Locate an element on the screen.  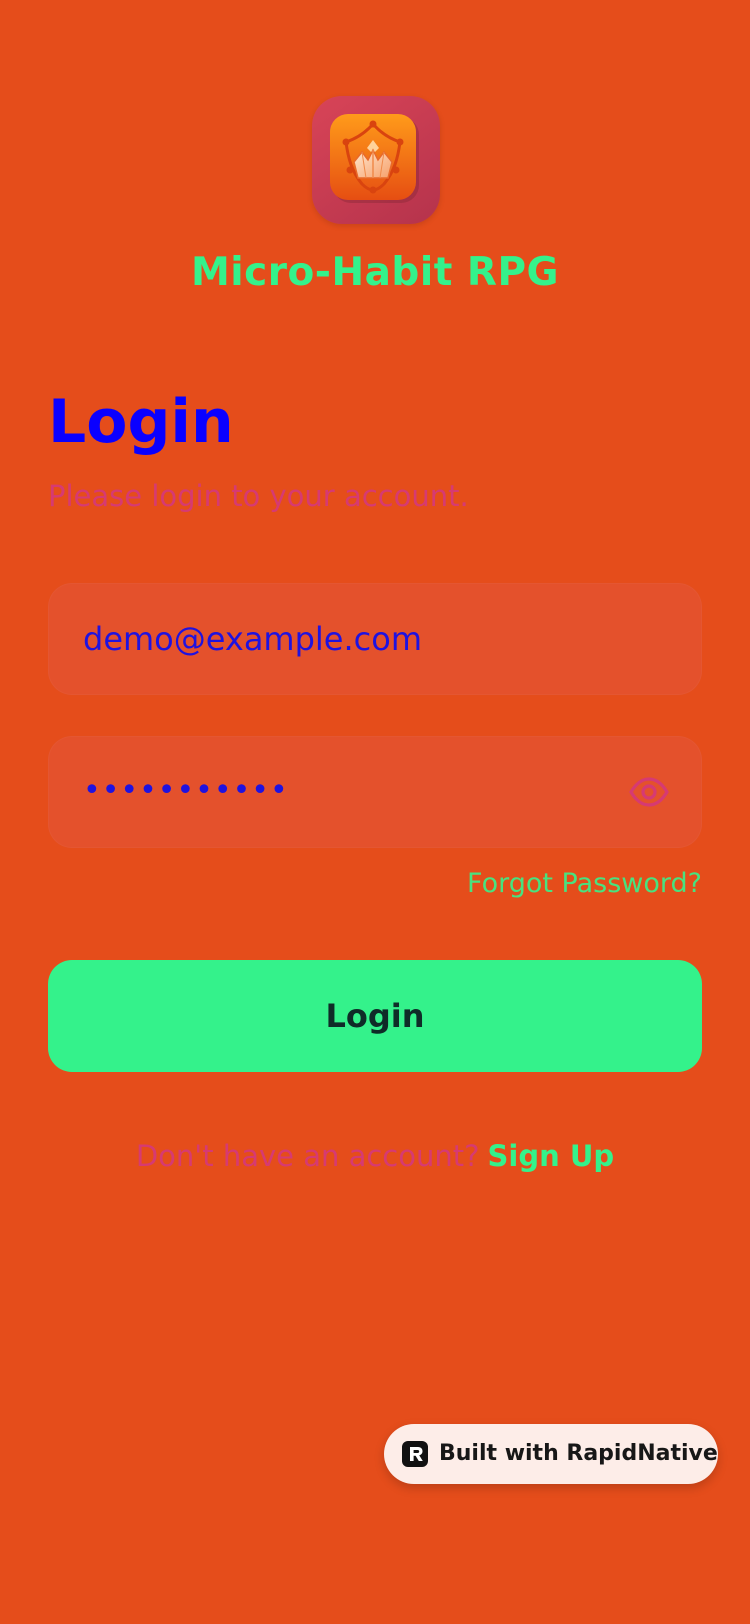
app-logo-icon is located at coordinates (376, 160).